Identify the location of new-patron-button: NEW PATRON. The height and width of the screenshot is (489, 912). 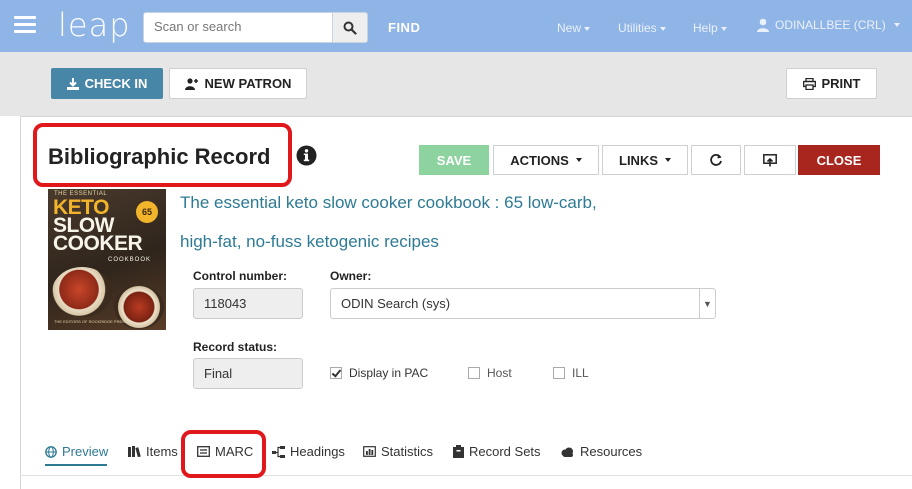
(238, 83).